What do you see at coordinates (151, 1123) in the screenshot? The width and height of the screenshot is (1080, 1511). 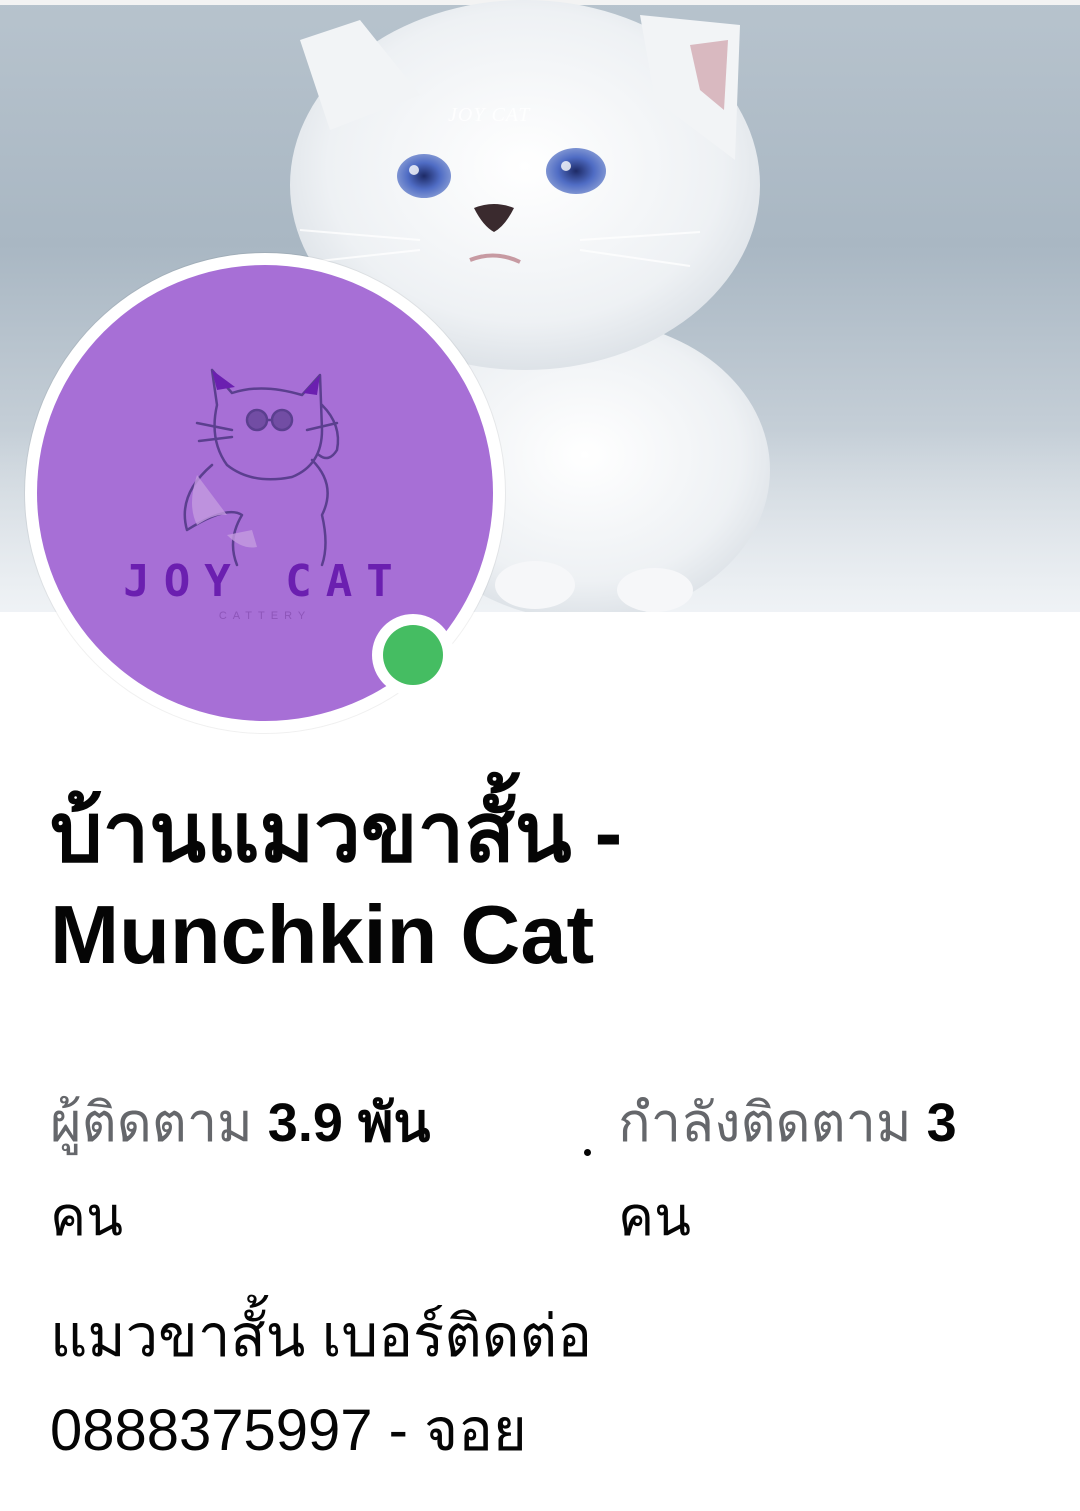 I see `followers-label: ผู้ติดตาม` at bounding box center [151, 1123].